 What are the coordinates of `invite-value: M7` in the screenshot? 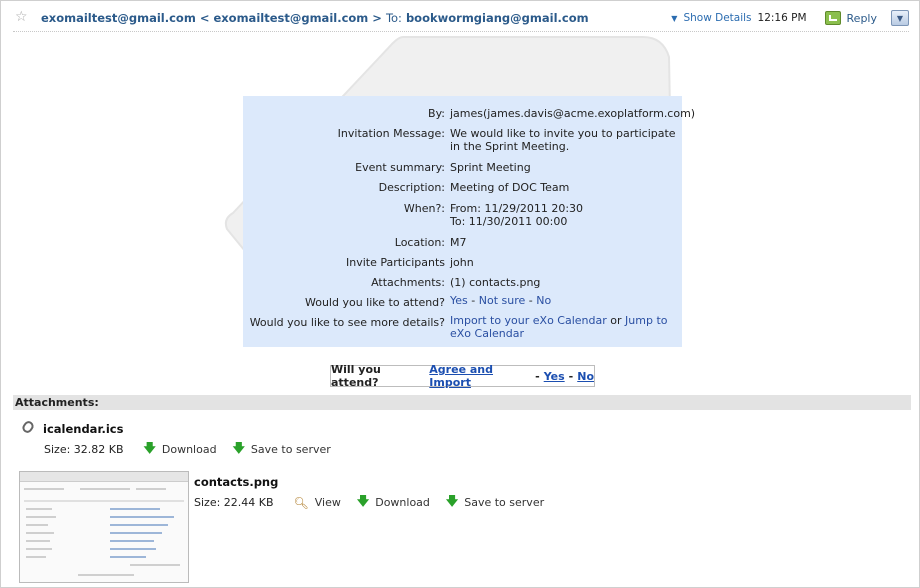 It's located at (458, 242).